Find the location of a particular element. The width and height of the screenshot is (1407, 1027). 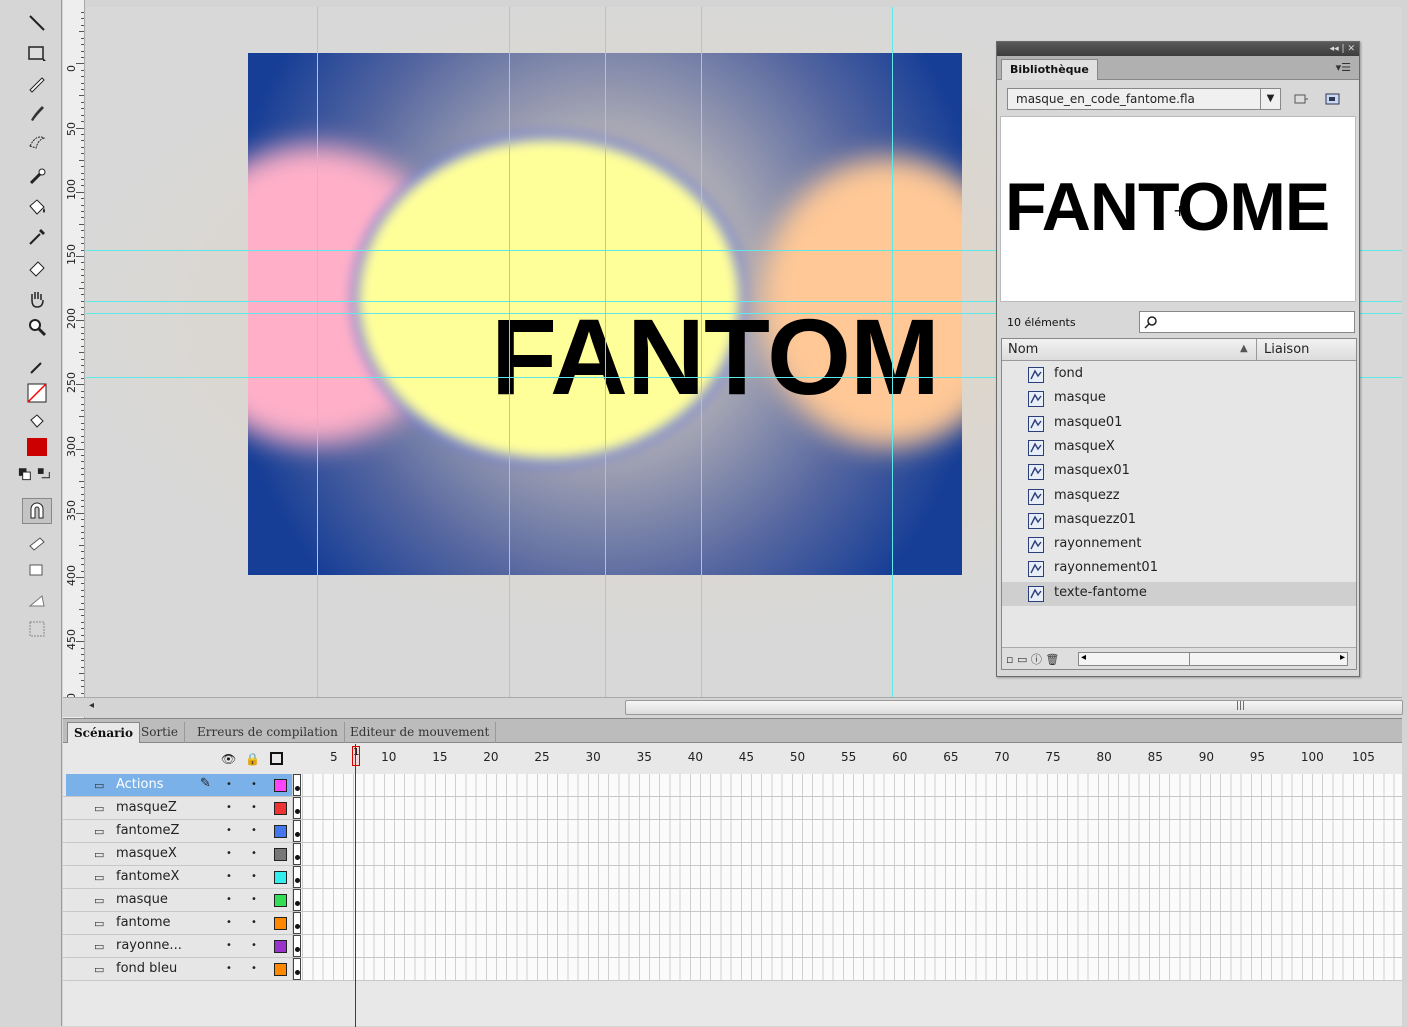

layer-name: fantome is located at coordinates (143, 922).